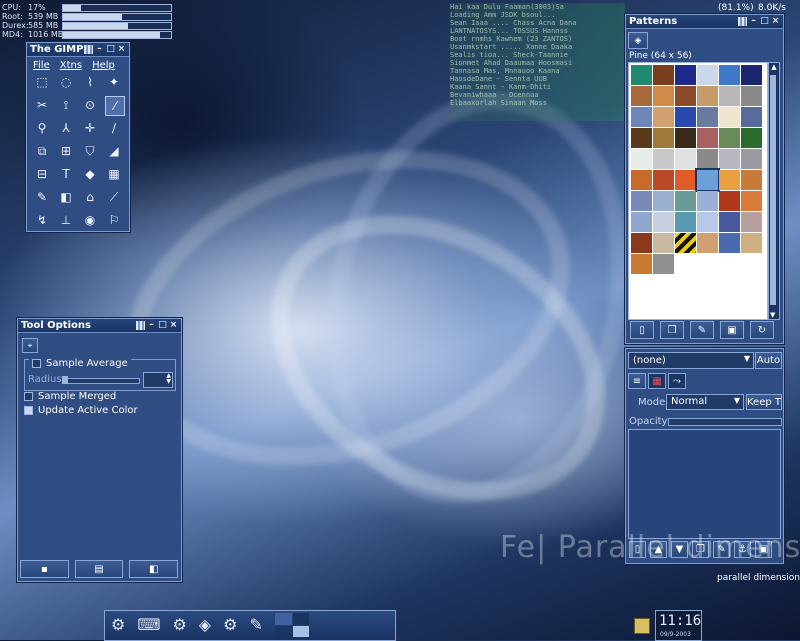  I want to click on refresh-pattern-button: ↻, so click(762, 330).